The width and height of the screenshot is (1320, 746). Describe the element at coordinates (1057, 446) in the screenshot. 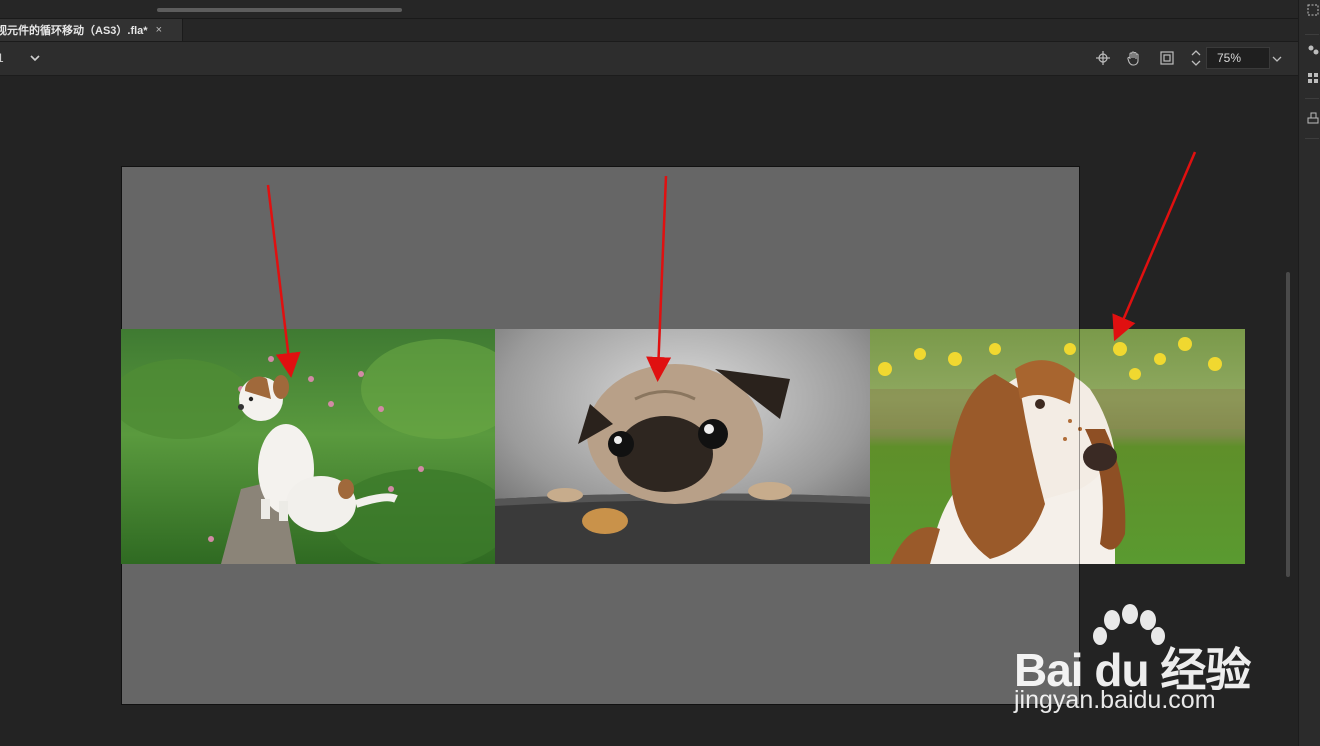

I see `basset-photo` at that location.